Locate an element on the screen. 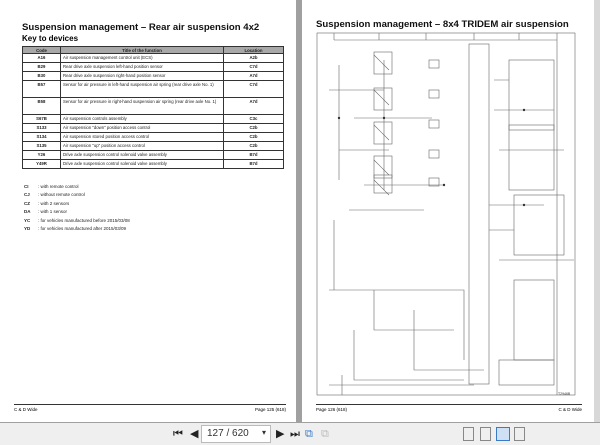 The height and width of the screenshot is (445, 600). two-page-view-icon is located at coordinates (503, 434).